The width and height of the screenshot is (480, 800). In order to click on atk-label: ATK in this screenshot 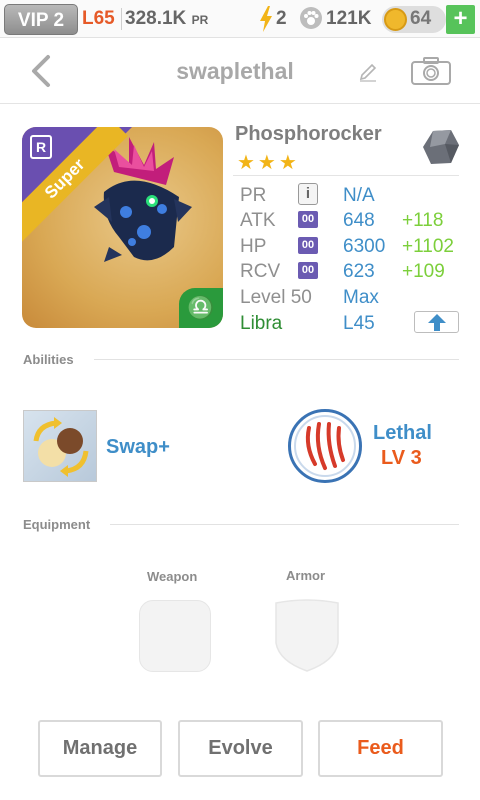, I will do `click(258, 220)`.